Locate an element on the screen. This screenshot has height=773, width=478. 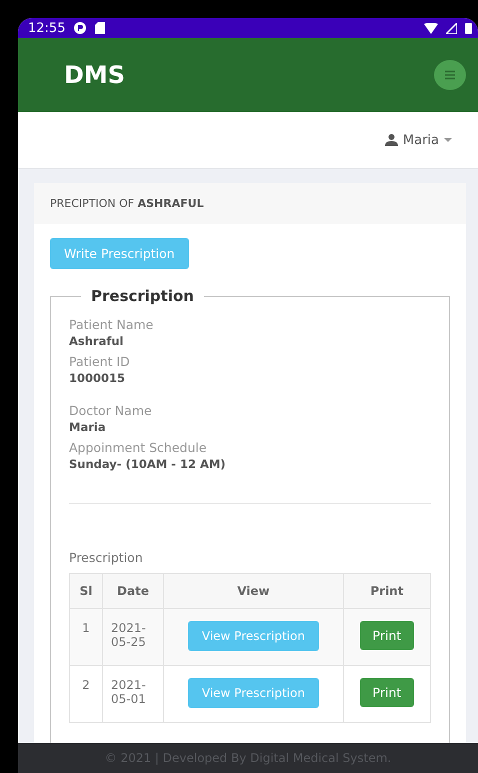
field-value: Ashraful is located at coordinates (96, 341).